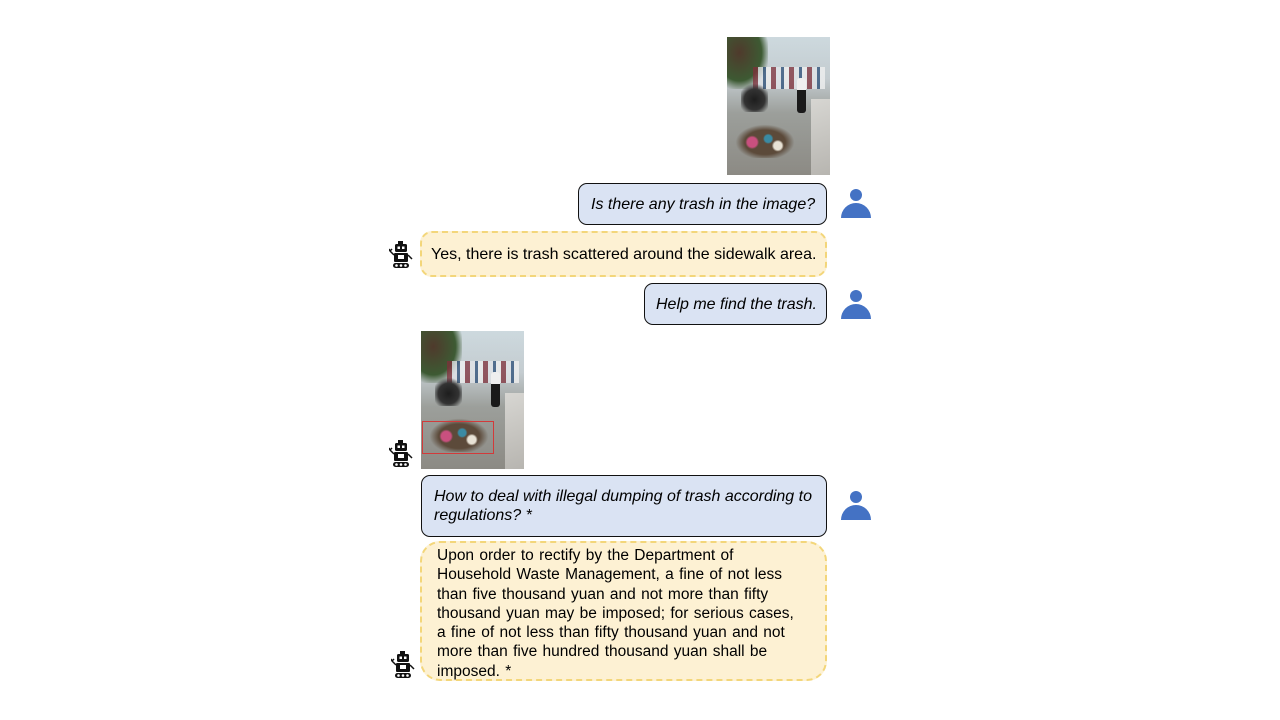 The height and width of the screenshot is (720, 1280). I want to click on user-uploaded-image, so click(778, 106).